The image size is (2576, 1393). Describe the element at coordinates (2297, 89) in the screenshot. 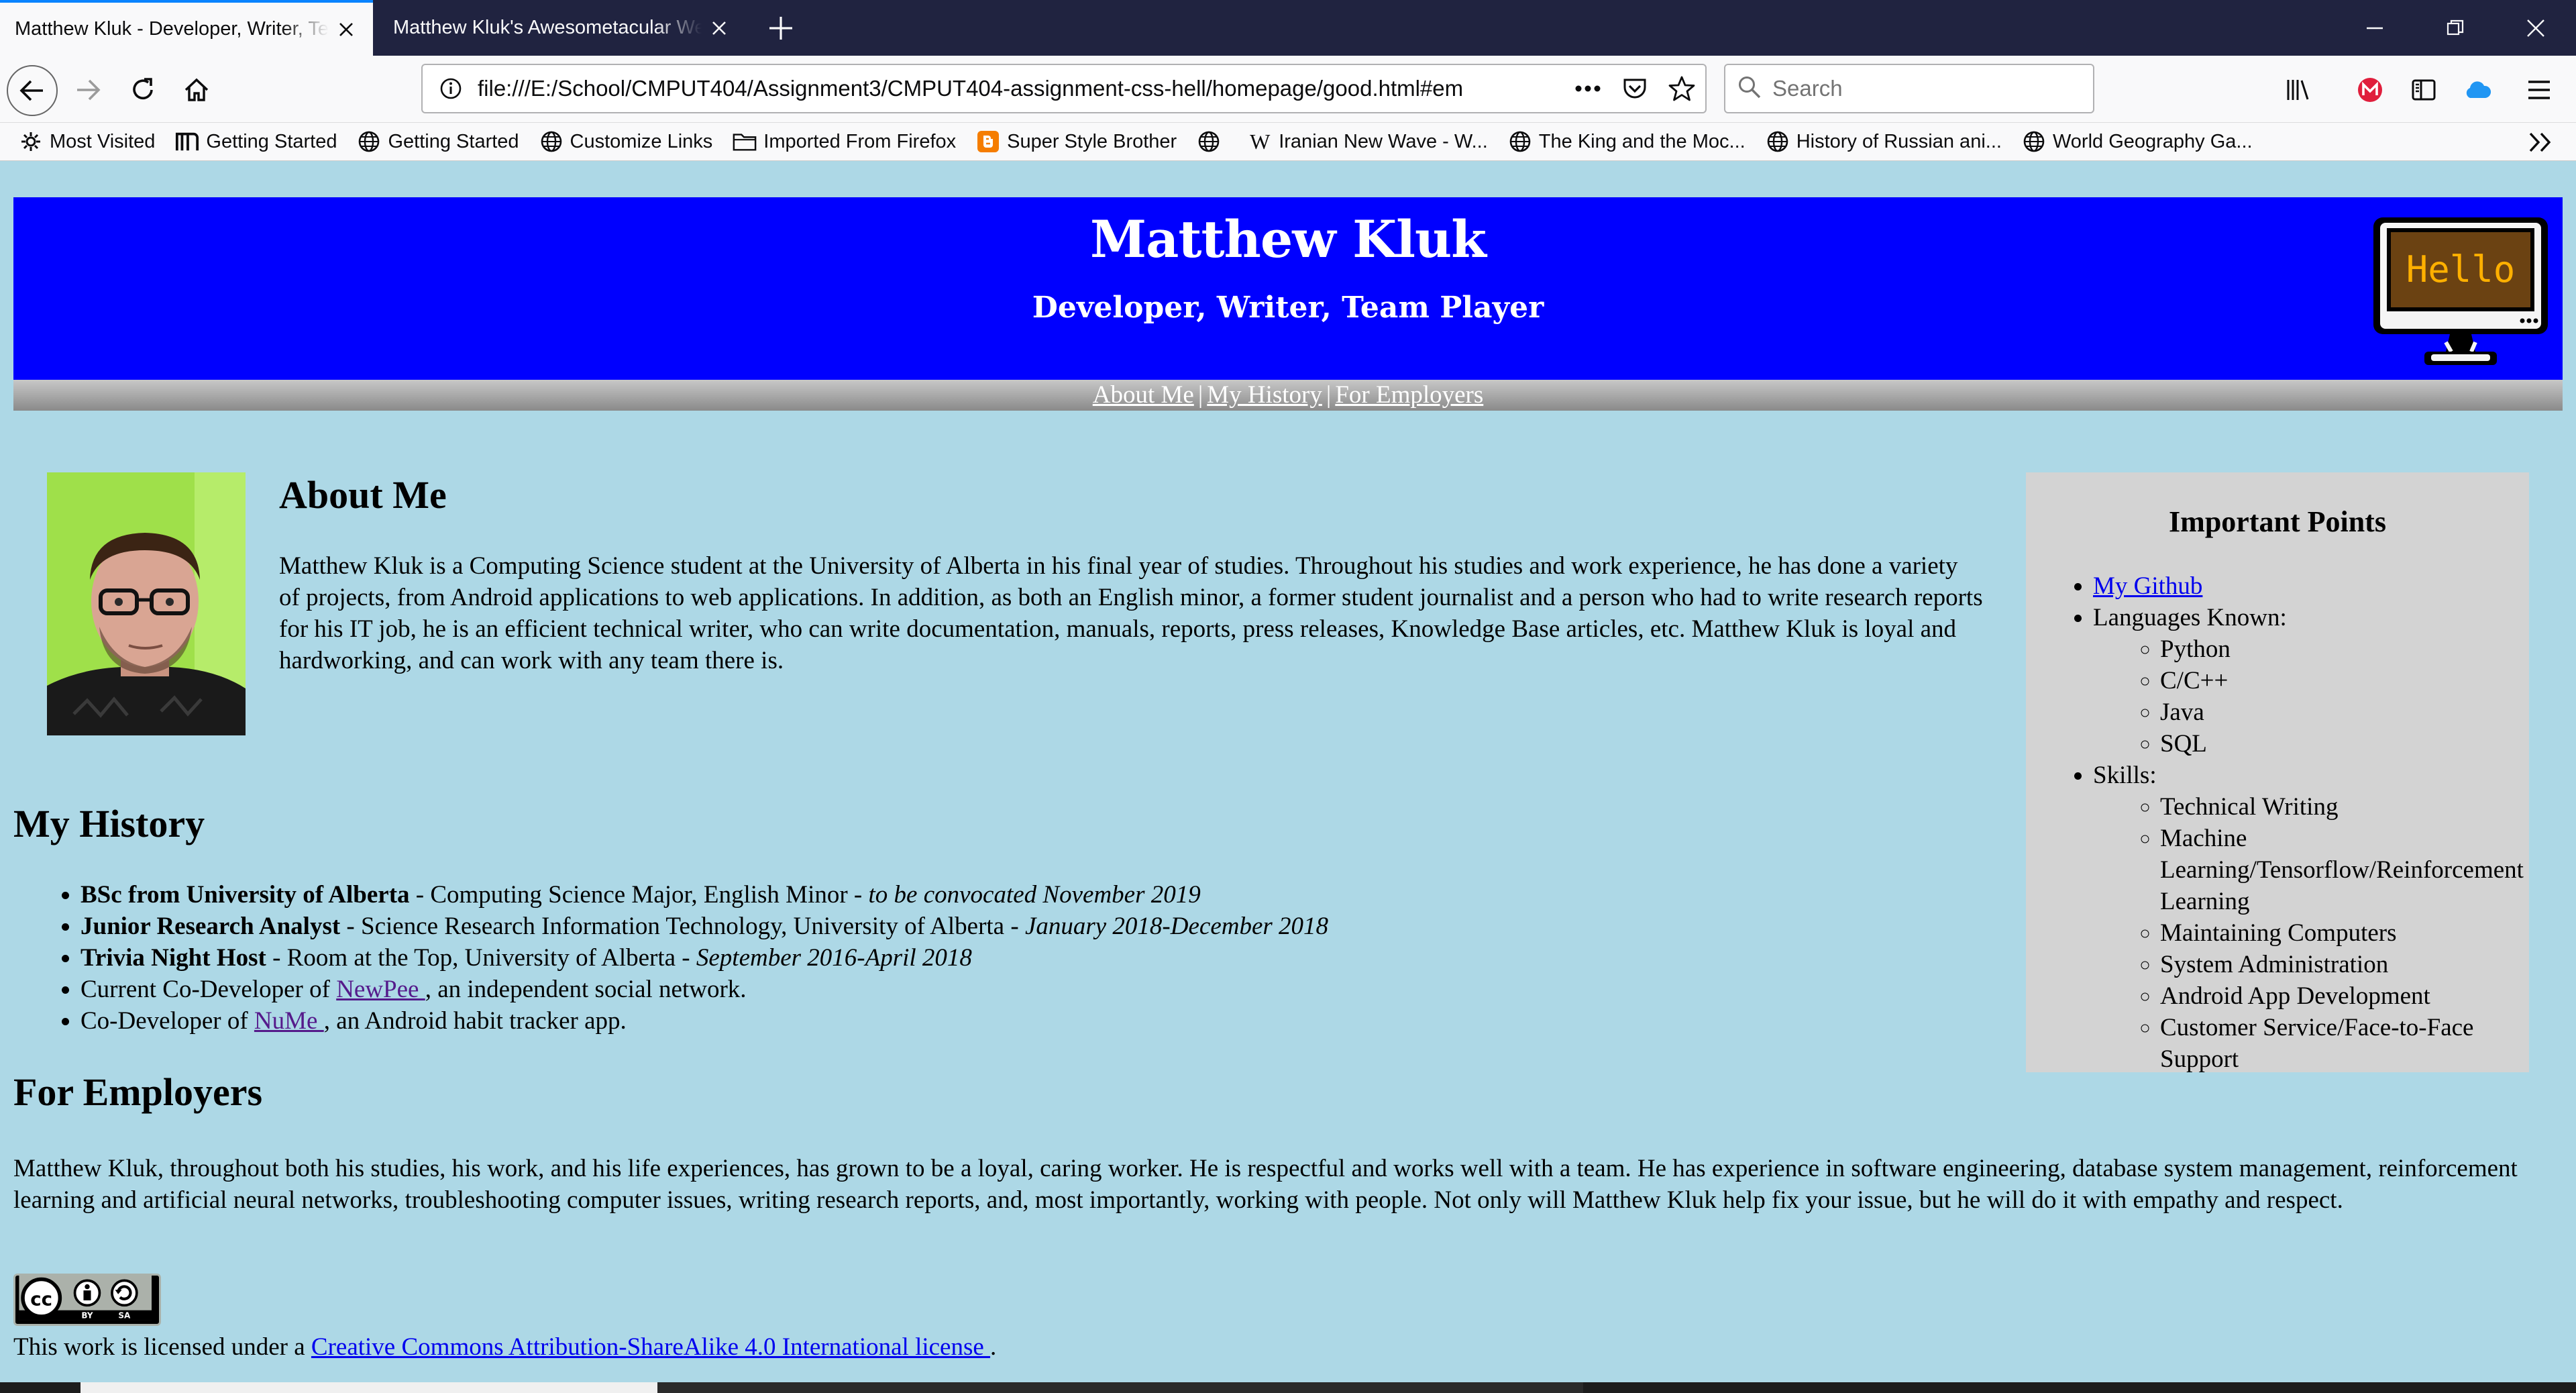

I see `library-icon` at that location.